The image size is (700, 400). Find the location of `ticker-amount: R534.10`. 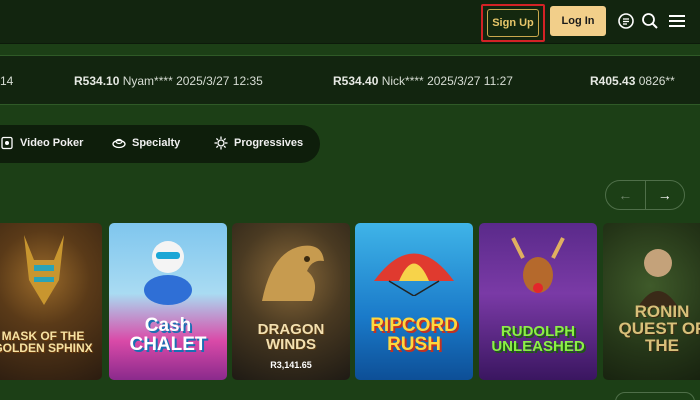

ticker-amount: R534.10 is located at coordinates (97, 81).